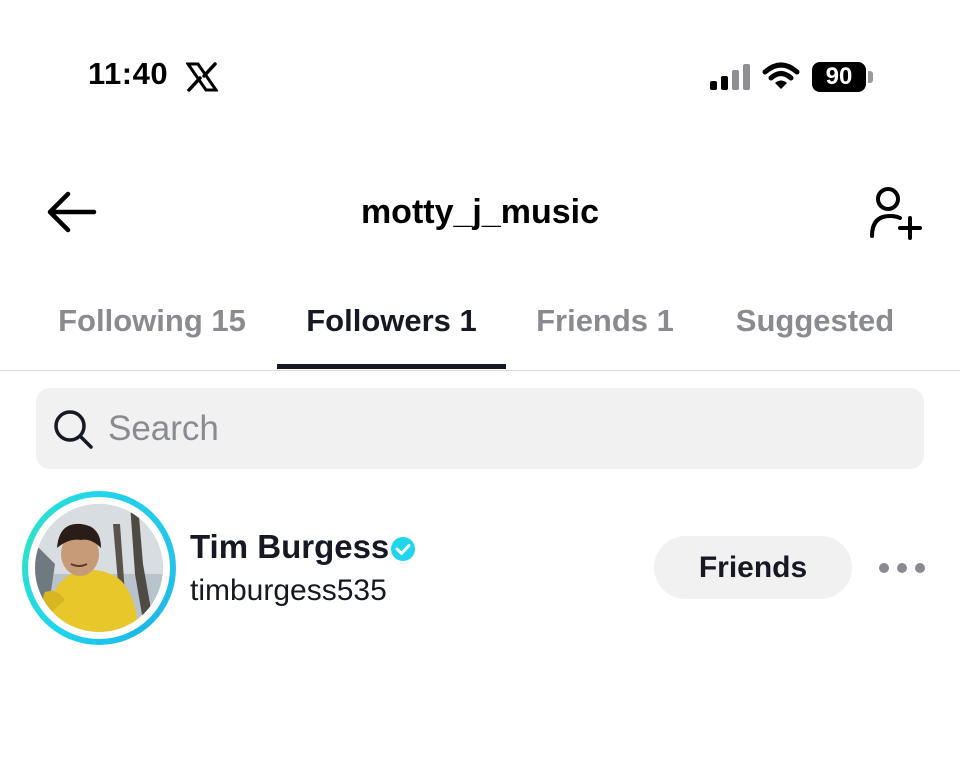 This screenshot has width=960, height=773. What do you see at coordinates (781, 75) in the screenshot?
I see `wifi-icon` at bounding box center [781, 75].